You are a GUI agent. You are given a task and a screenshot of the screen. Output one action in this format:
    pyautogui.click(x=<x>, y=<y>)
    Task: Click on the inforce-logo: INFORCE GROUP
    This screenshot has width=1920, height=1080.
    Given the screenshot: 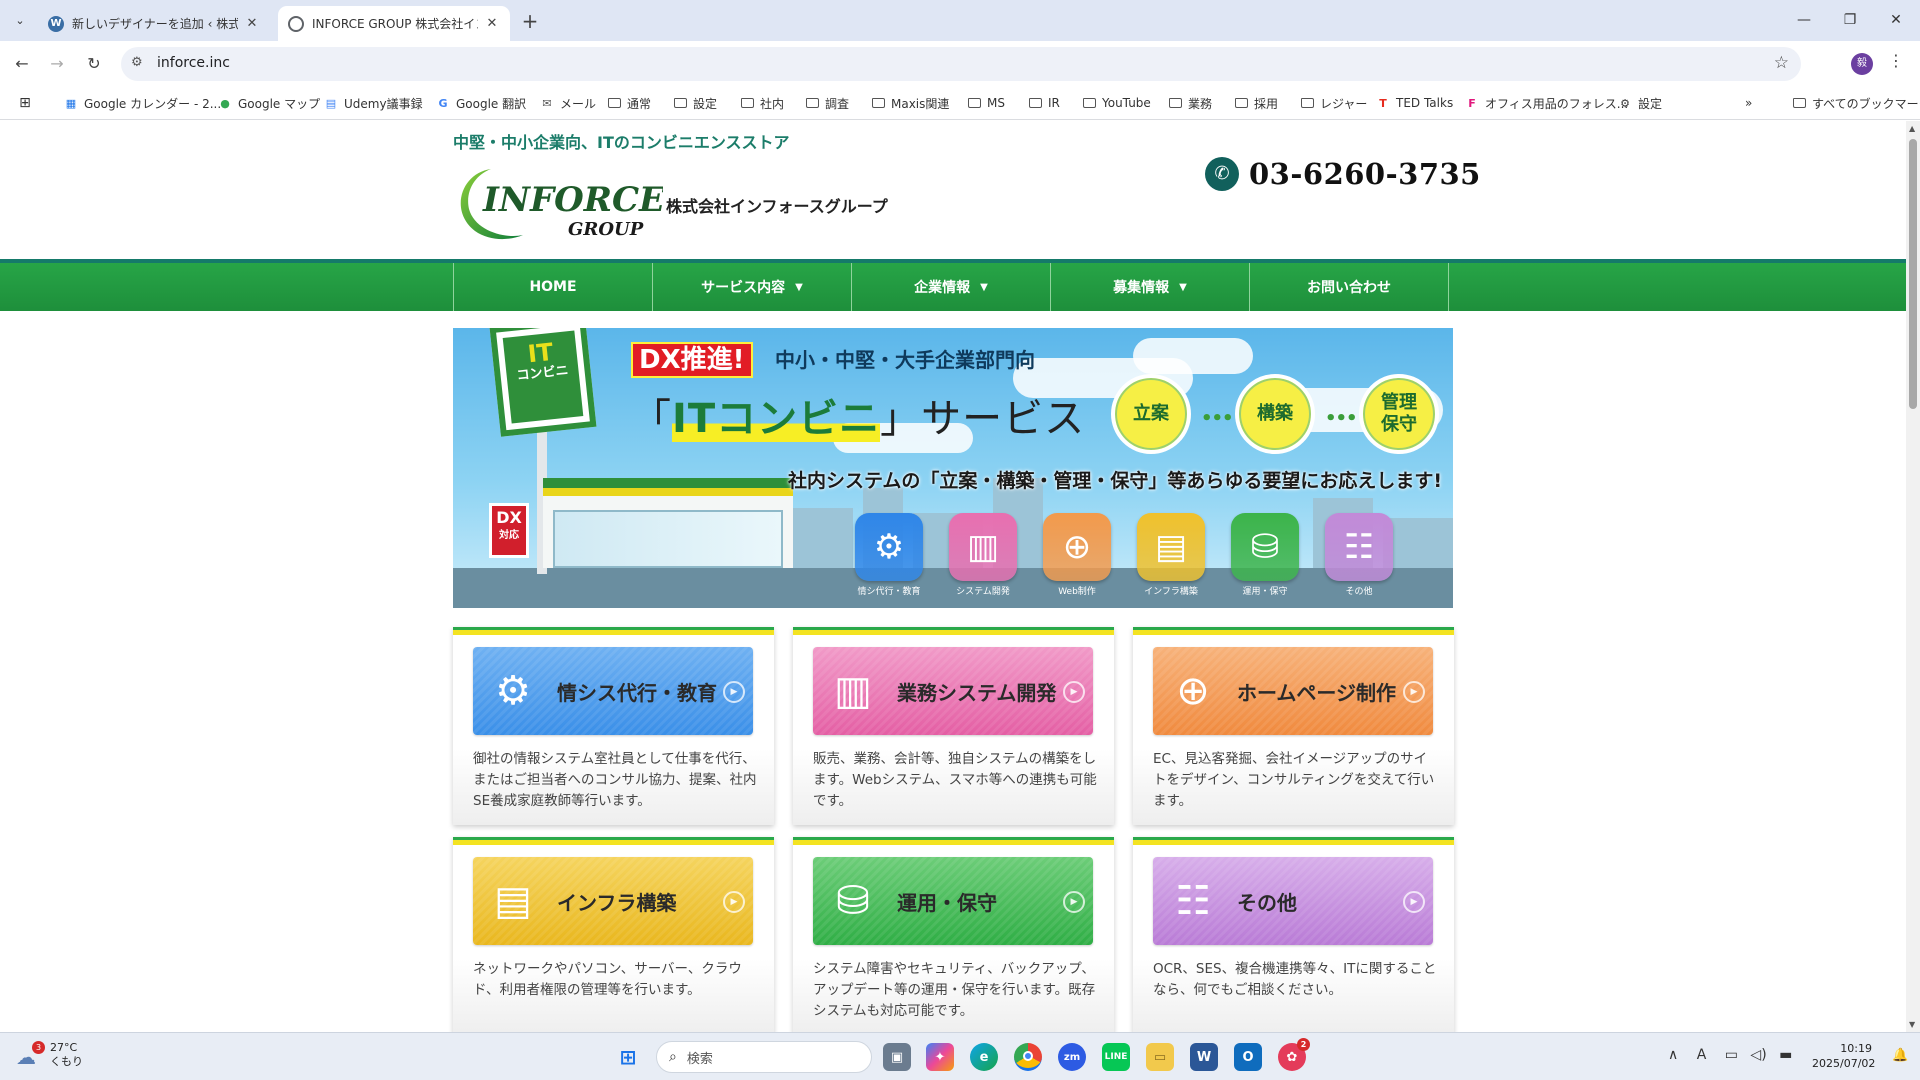 What is the action you would take?
    pyautogui.click(x=558, y=203)
    